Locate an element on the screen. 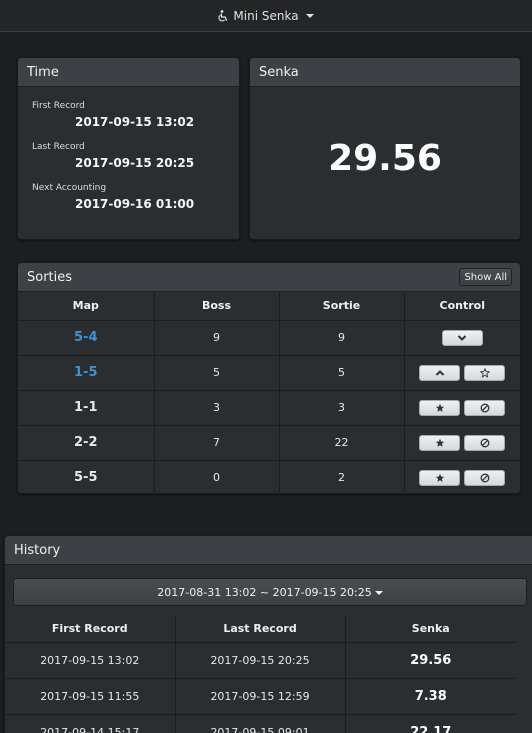 The image size is (532, 733). top-navbar: Mini Senka is located at coordinates (266, 16).